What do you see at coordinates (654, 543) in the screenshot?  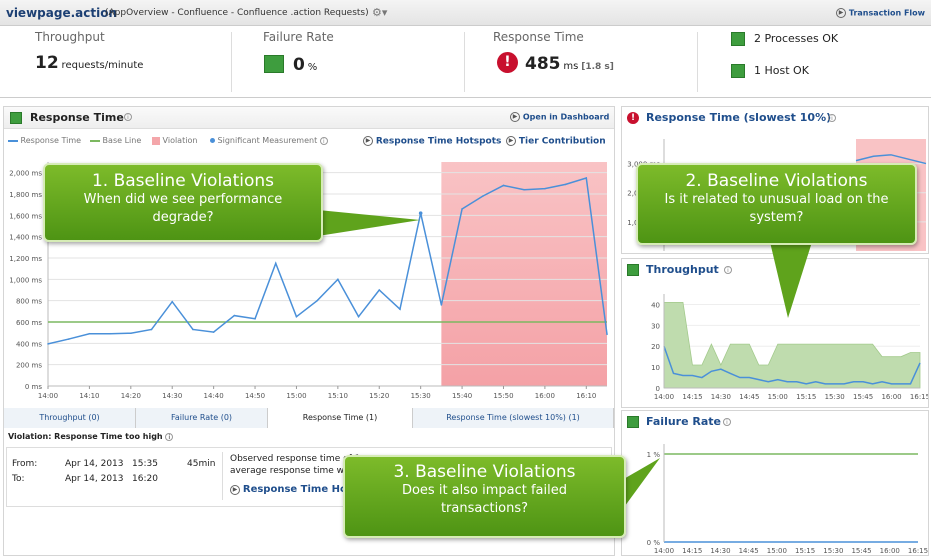 I see `y-tick-label: 0 %` at bounding box center [654, 543].